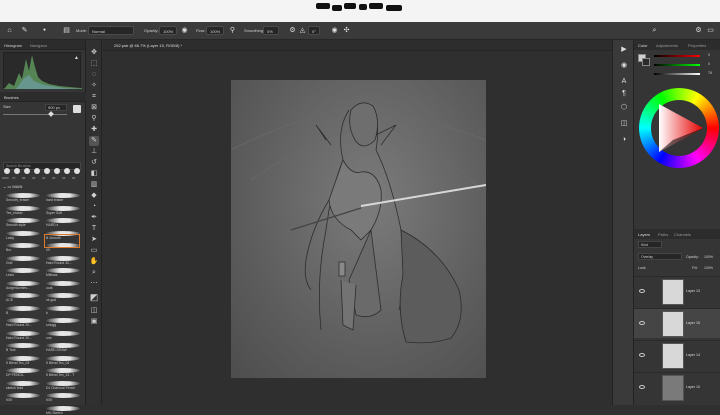 The image size is (720, 415). Describe the element at coordinates (314, 30) in the screenshot. I see `angle-input: 0°` at that location.